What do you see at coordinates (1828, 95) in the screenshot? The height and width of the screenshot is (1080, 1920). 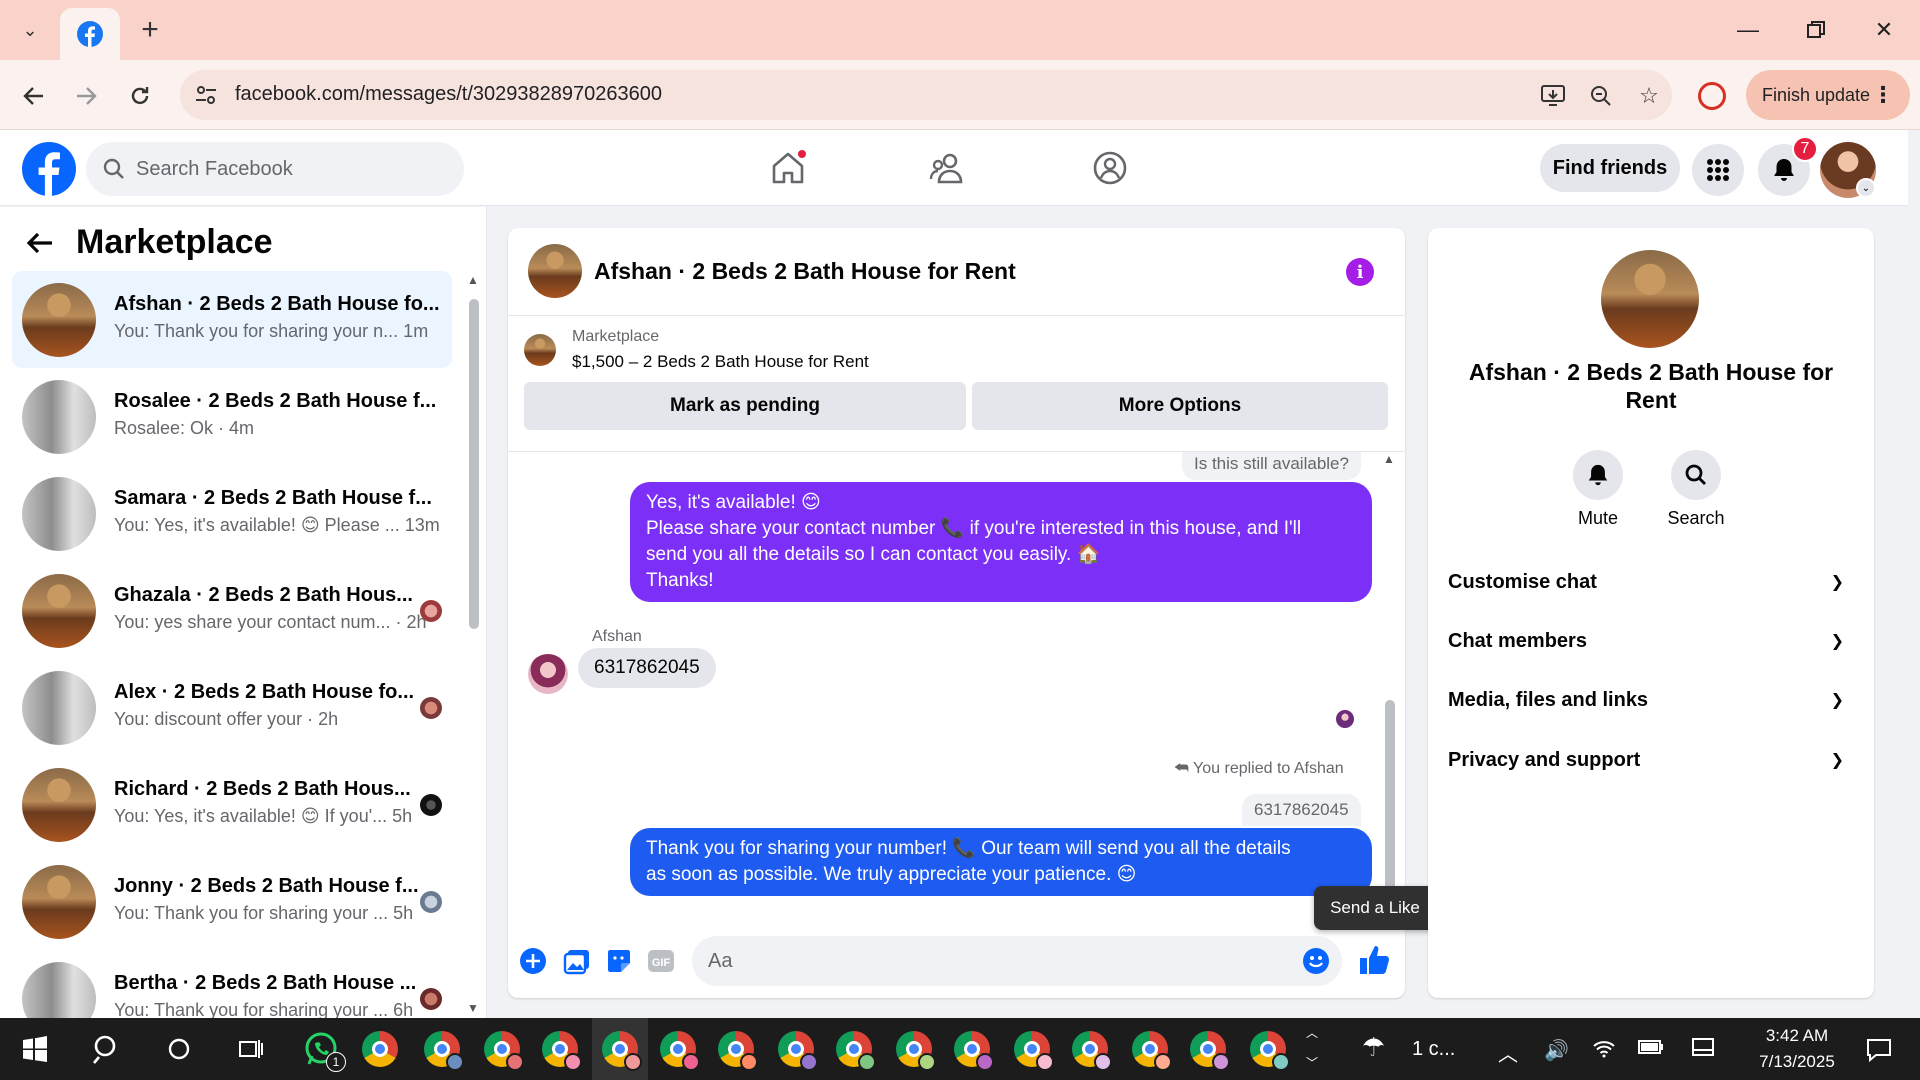 I see `finish-update-button: Finish update ⋮` at bounding box center [1828, 95].